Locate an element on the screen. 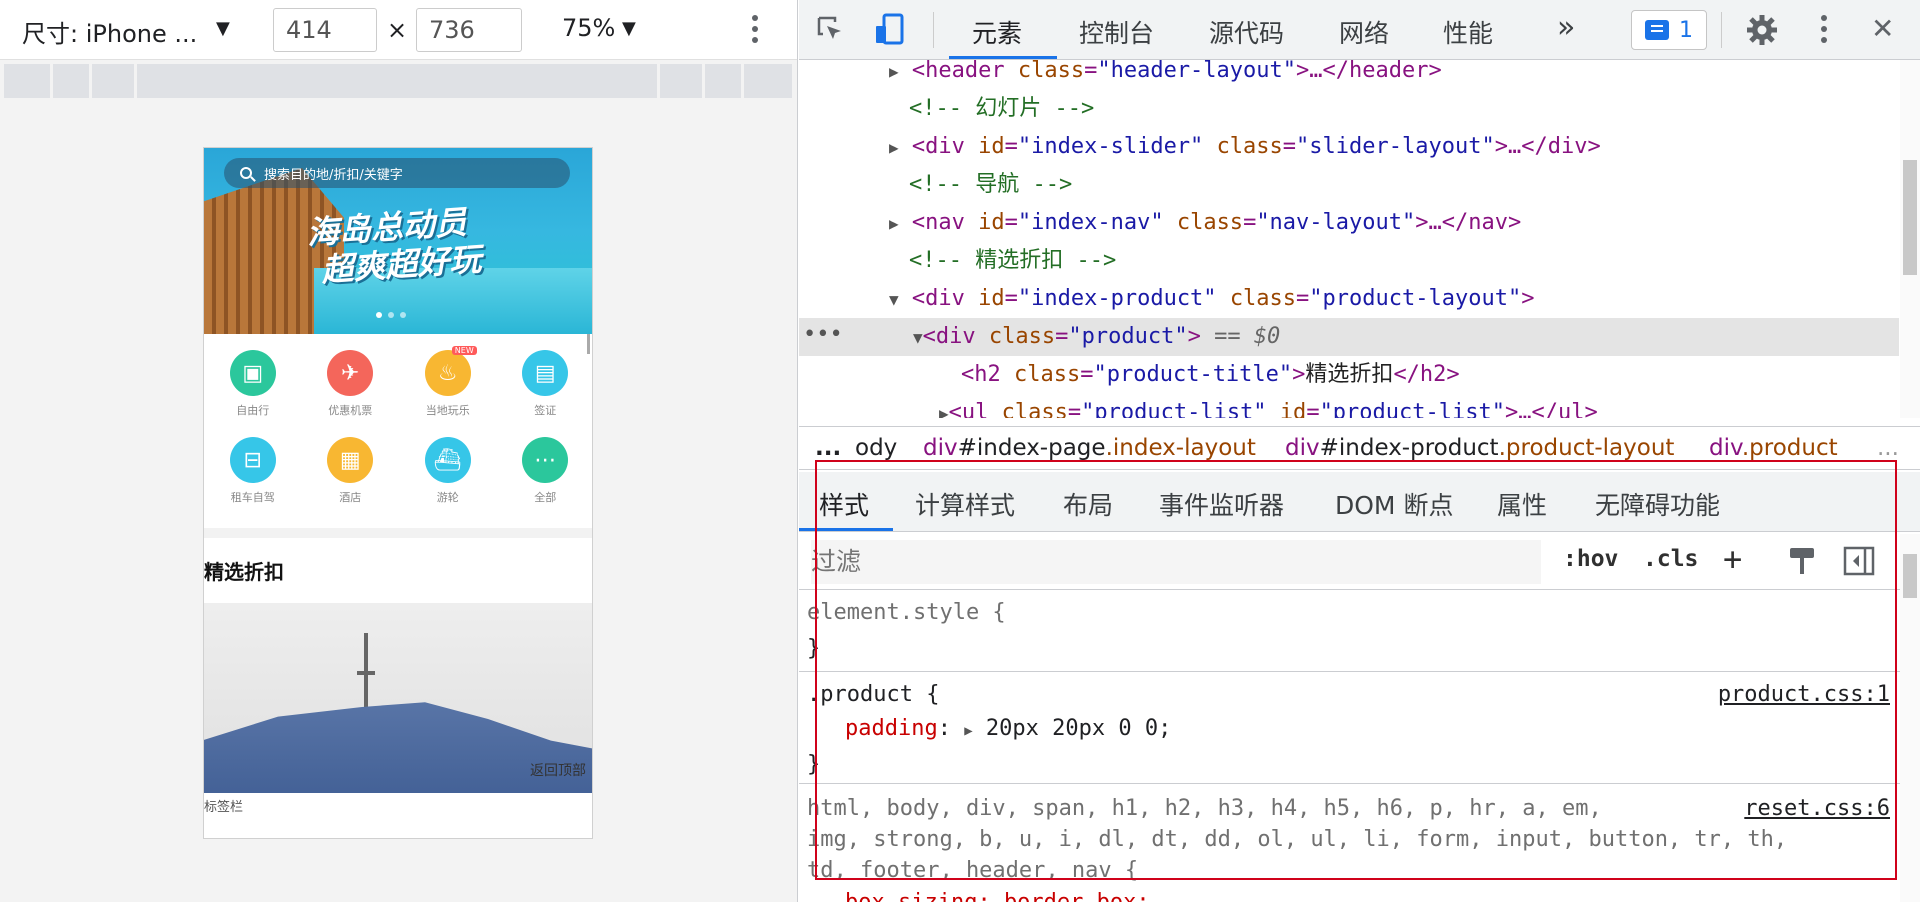  nav-item: ⊟ 租车自驾 is located at coordinates (253, 468).